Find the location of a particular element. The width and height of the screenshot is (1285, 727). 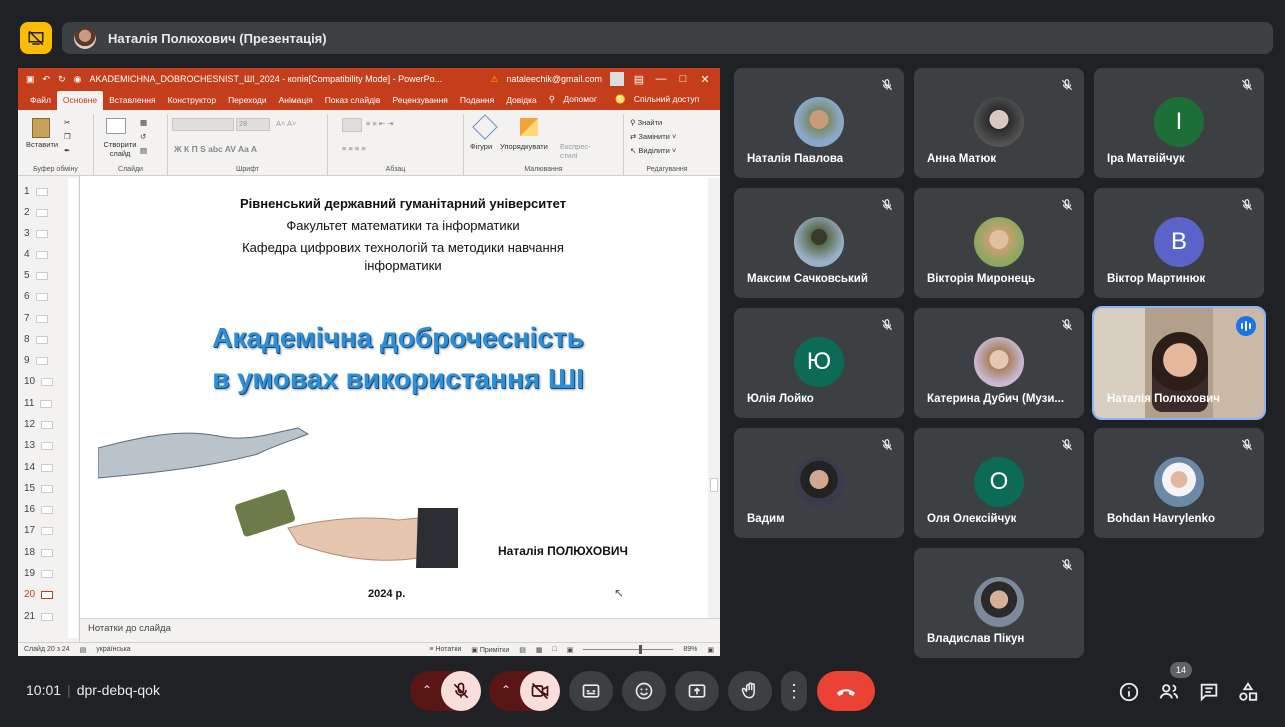

reactions-button is located at coordinates (644, 691).